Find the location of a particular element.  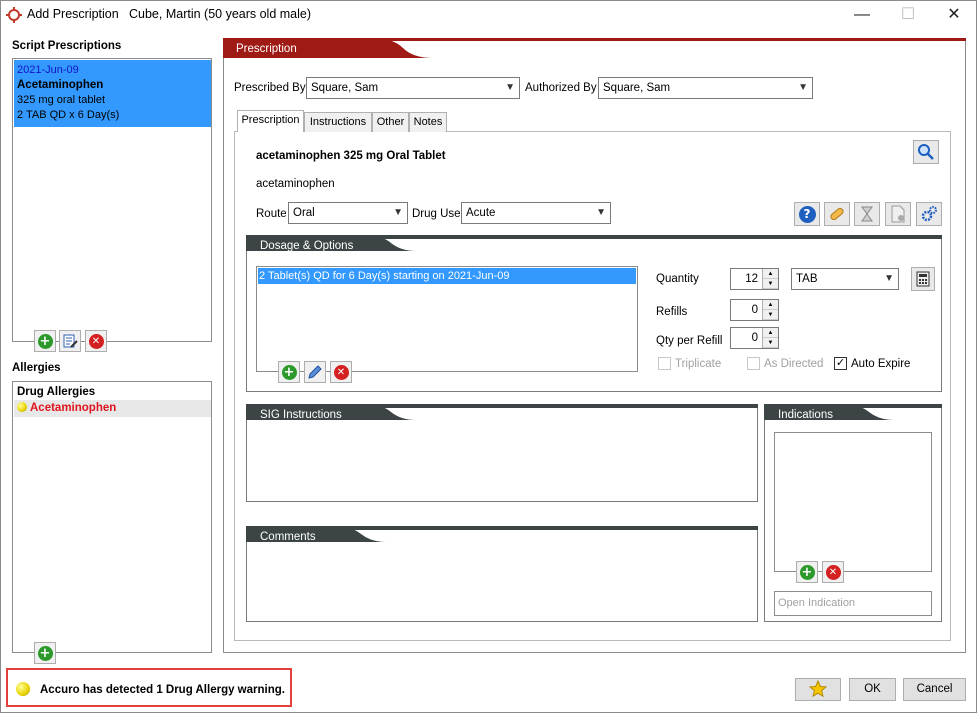

indications-list is located at coordinates (853, 502).